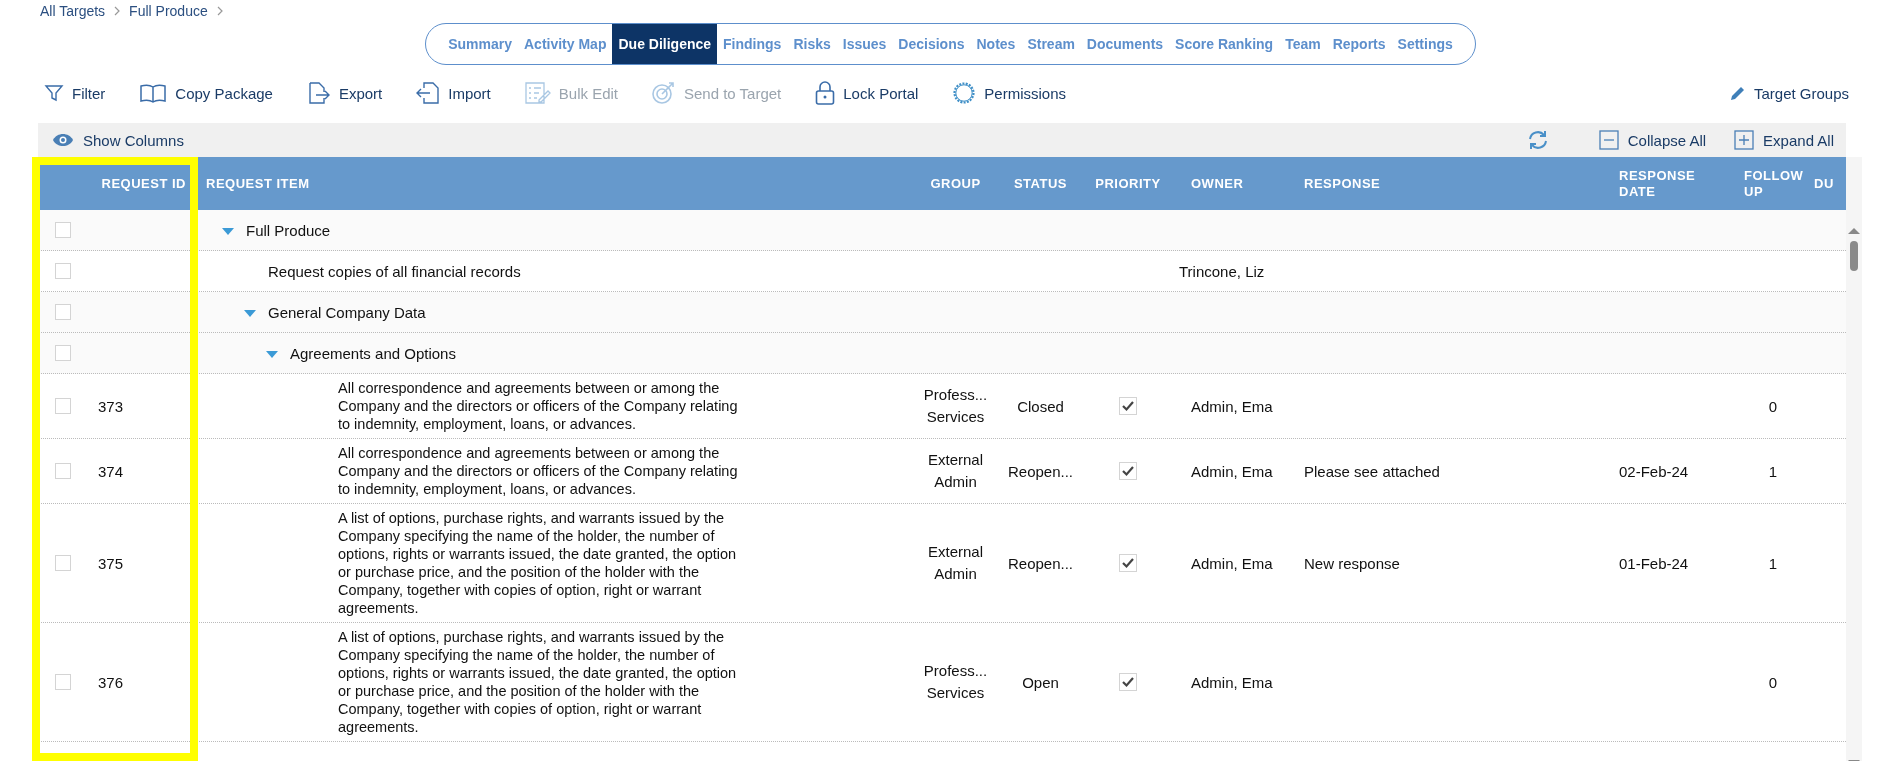  I want to click on group-header: GROUP, so click(955, 183).